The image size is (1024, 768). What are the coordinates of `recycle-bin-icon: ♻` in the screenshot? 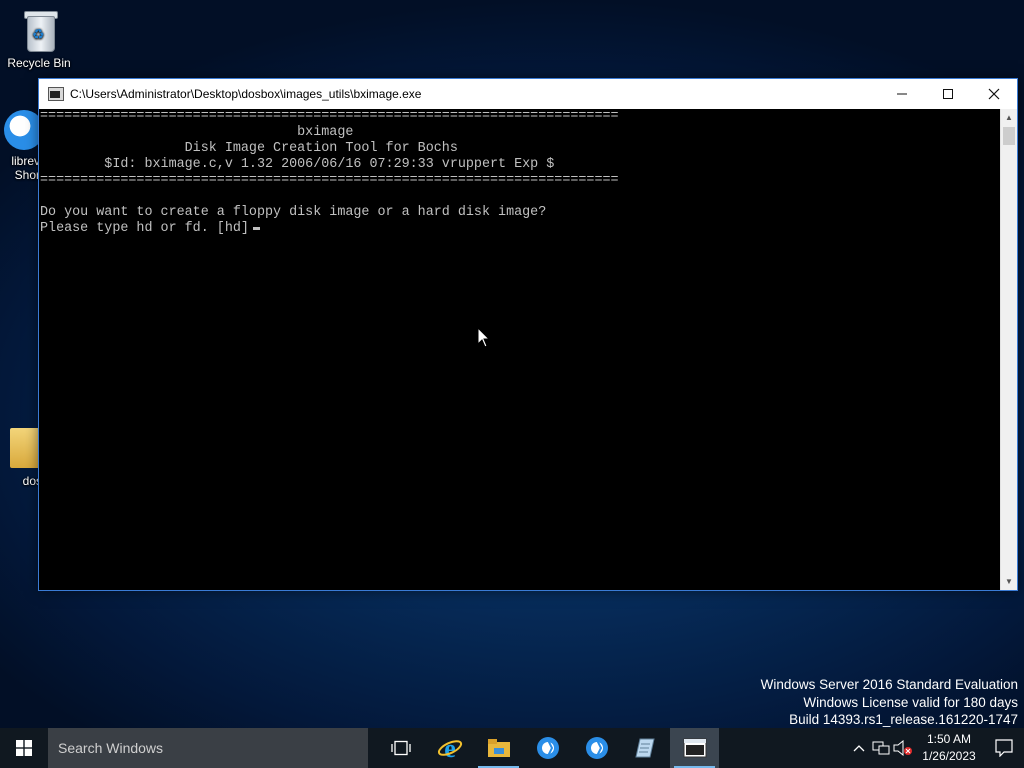 It's located at (39, 30).